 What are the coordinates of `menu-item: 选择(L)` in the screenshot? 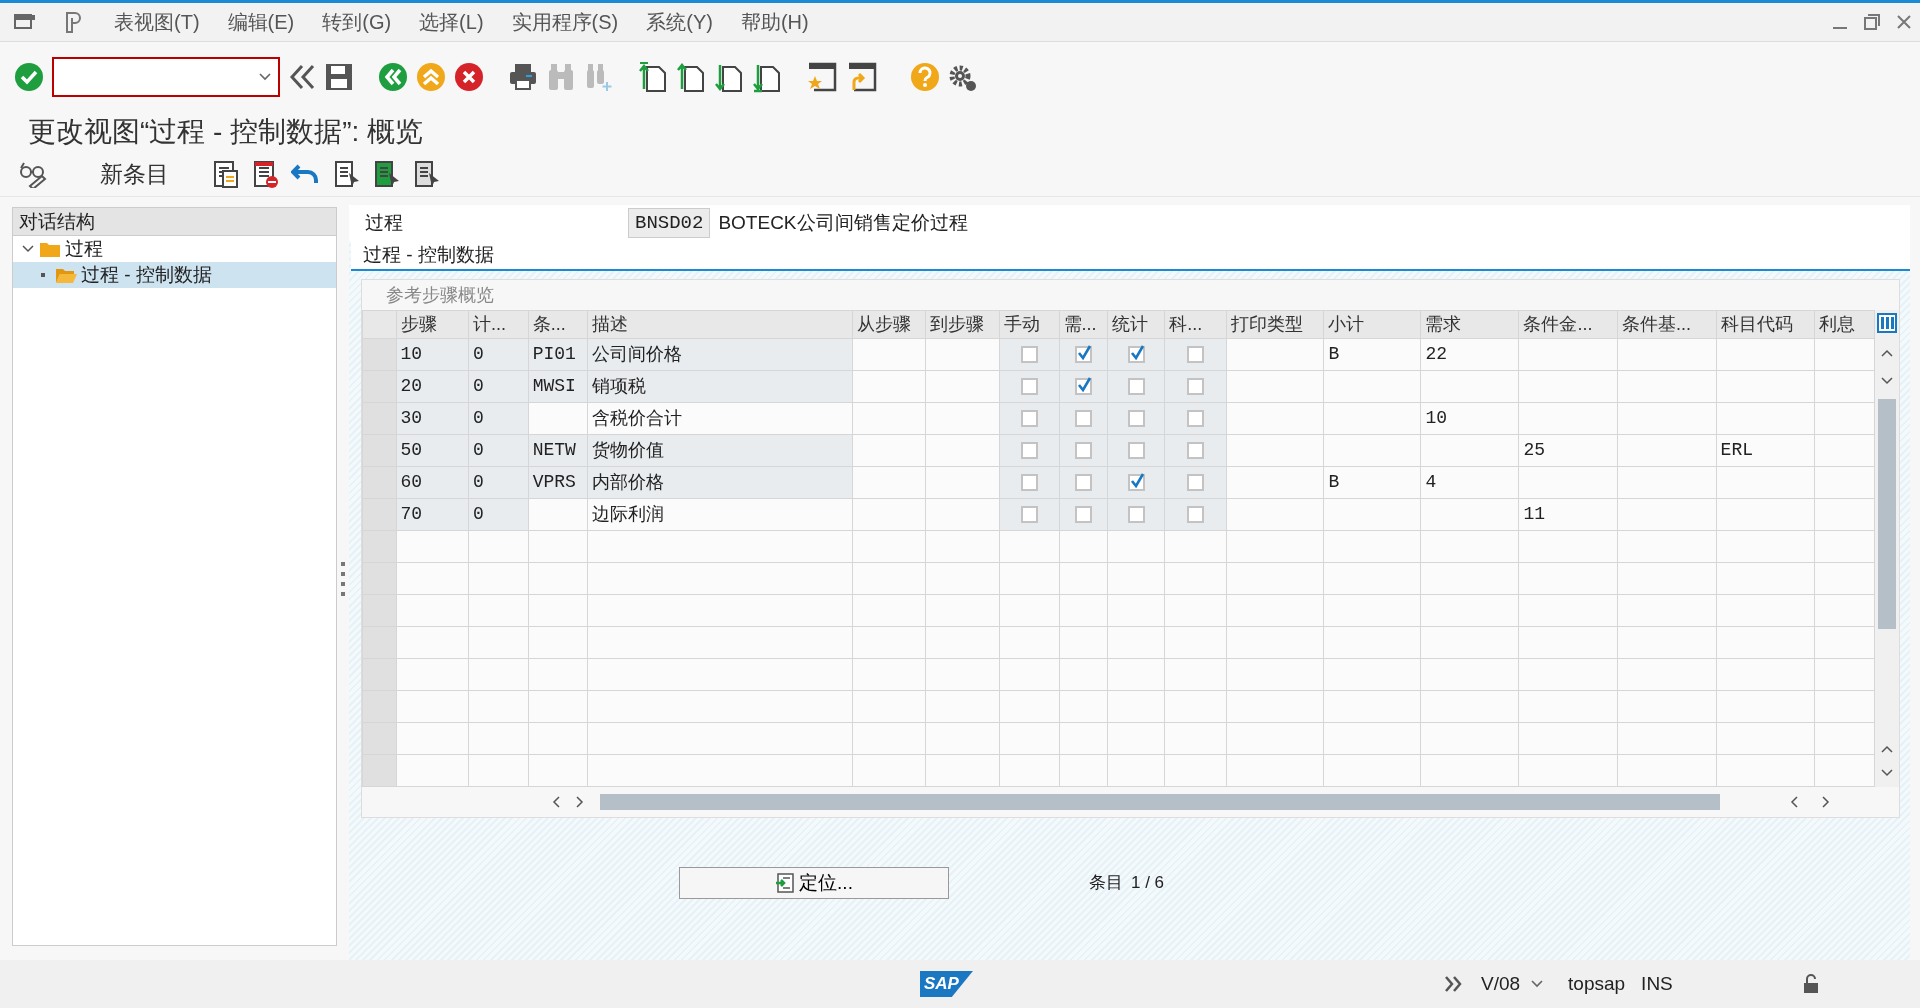 It's located at (451, 22).